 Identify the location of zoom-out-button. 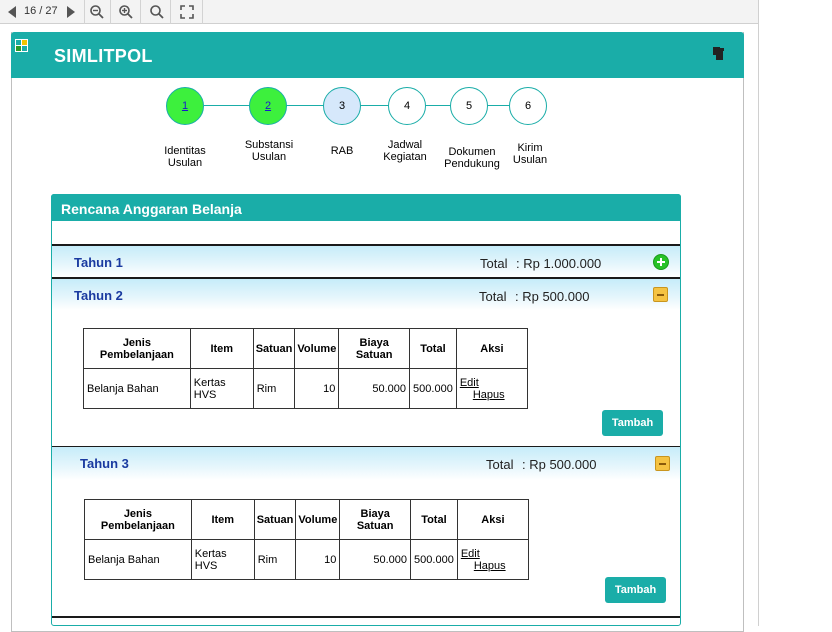
(97, 12).